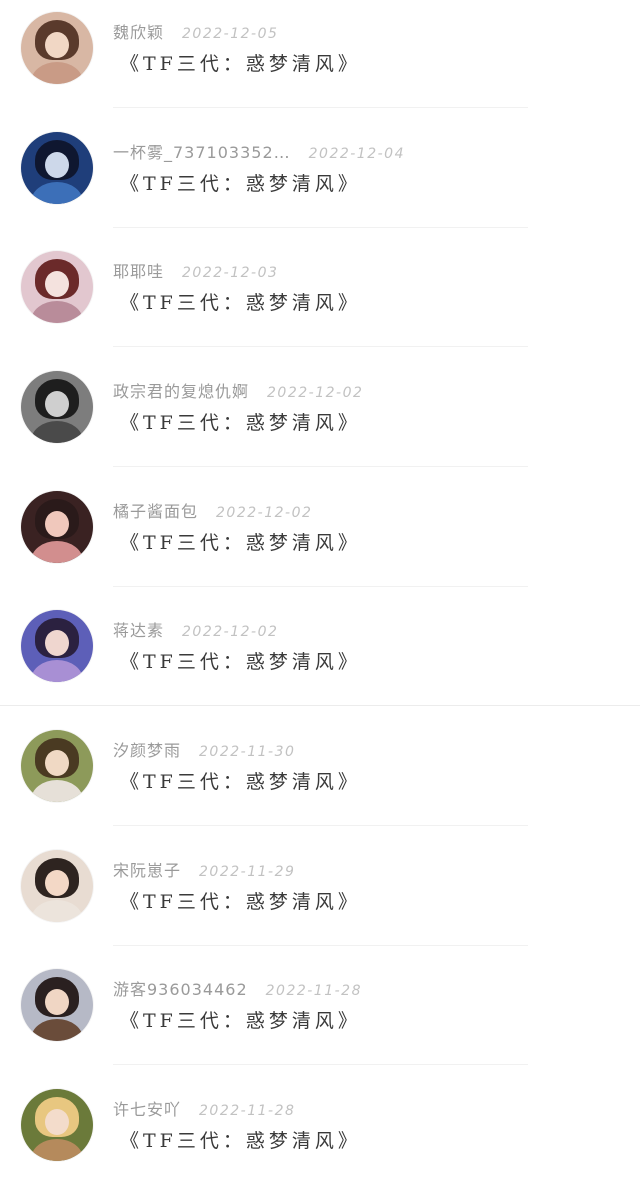 This screenshot has height=1197, width=640. I want to click on comment-item: 许七安吖 2022-11-28 《TF三代：惑梦清风》, so click(320, 1137).